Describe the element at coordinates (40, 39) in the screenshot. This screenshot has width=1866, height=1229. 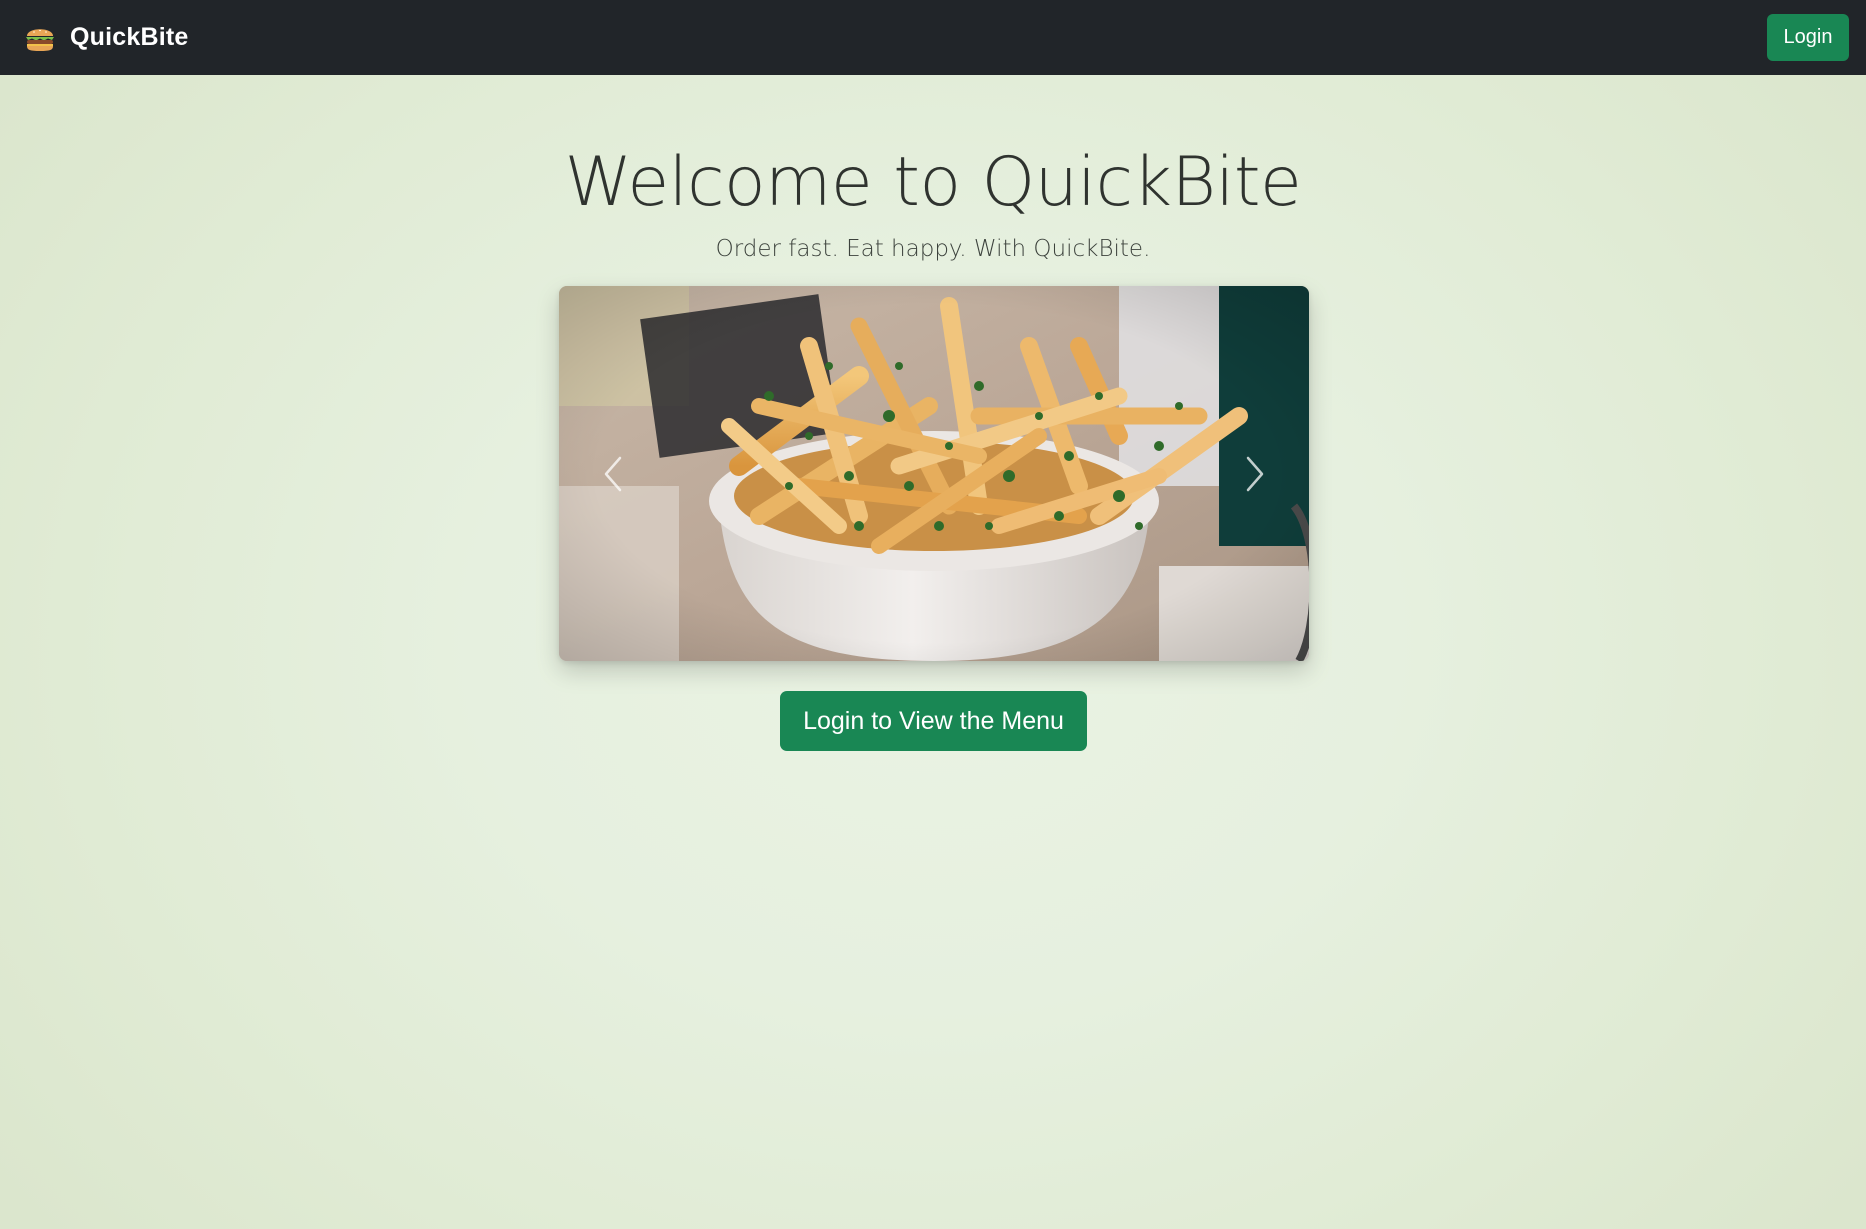
I see `burger-icon` at that location.